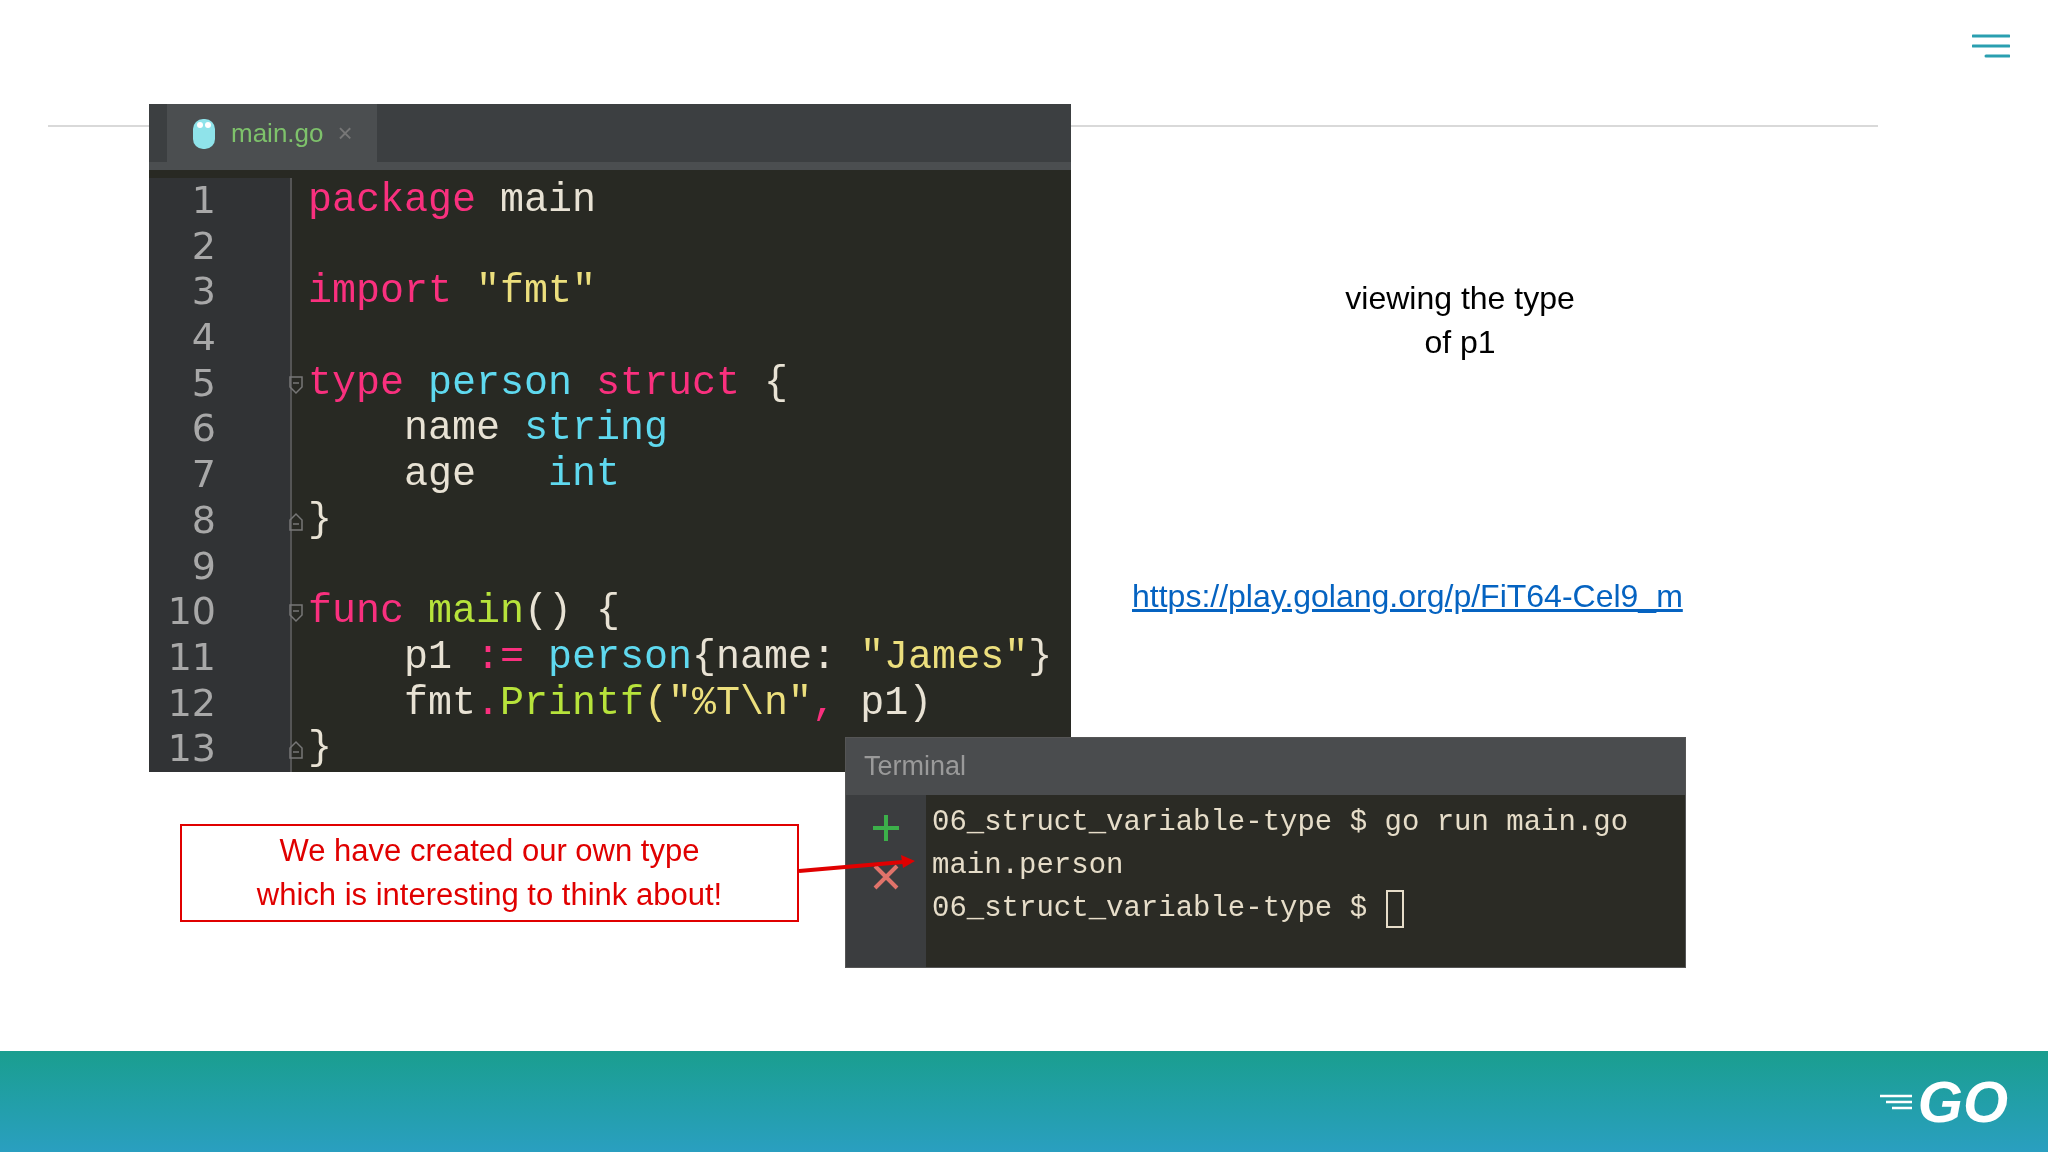 This screenshot has height=1152, width=2048. Describe the element at coordinates (1395, 908) in the screenshot. I see `text-cursor` at that location.